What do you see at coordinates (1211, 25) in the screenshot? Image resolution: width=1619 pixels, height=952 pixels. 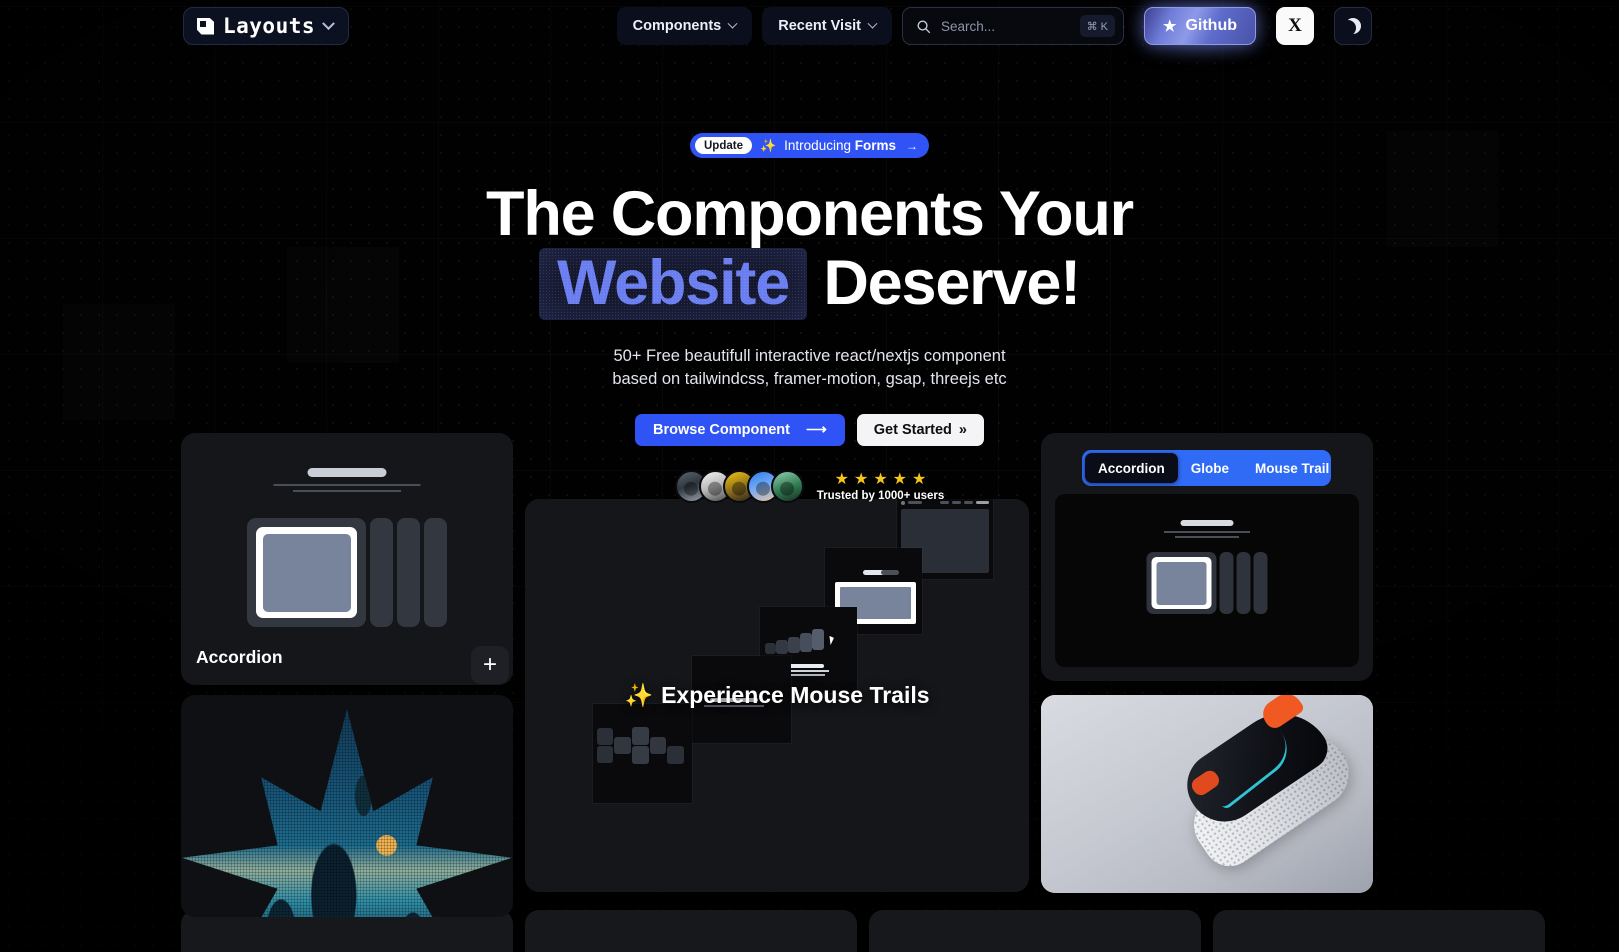 I see `github-button-label: Github` at bounding box center [1211, 25].